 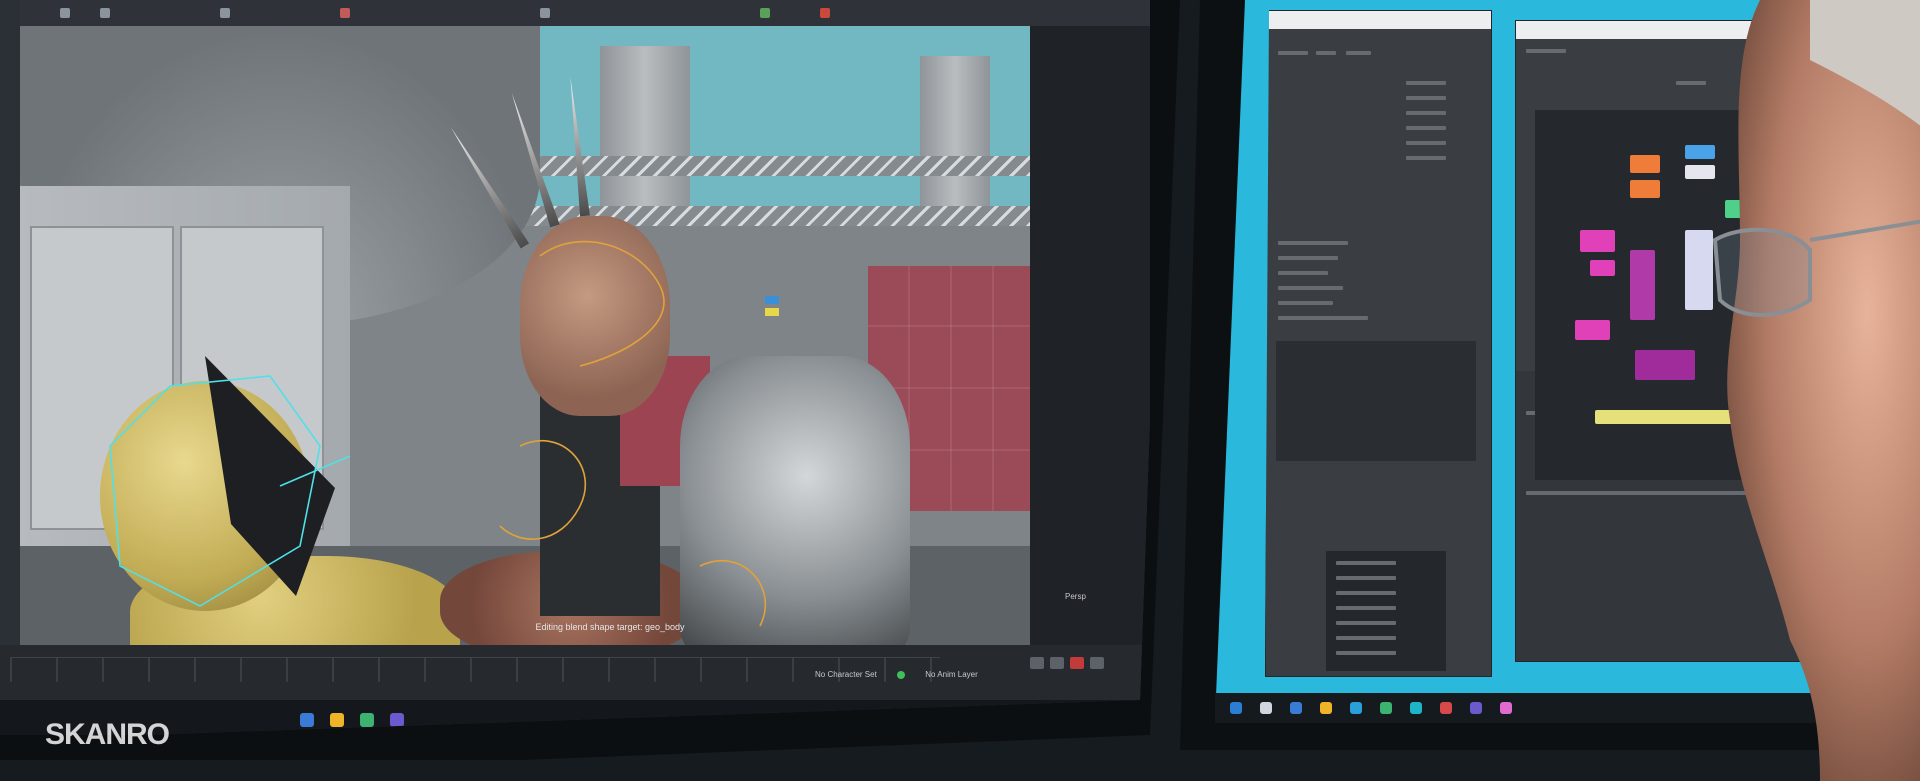 I want to click on camera-label: Persp, so click(x=1075, y=596).